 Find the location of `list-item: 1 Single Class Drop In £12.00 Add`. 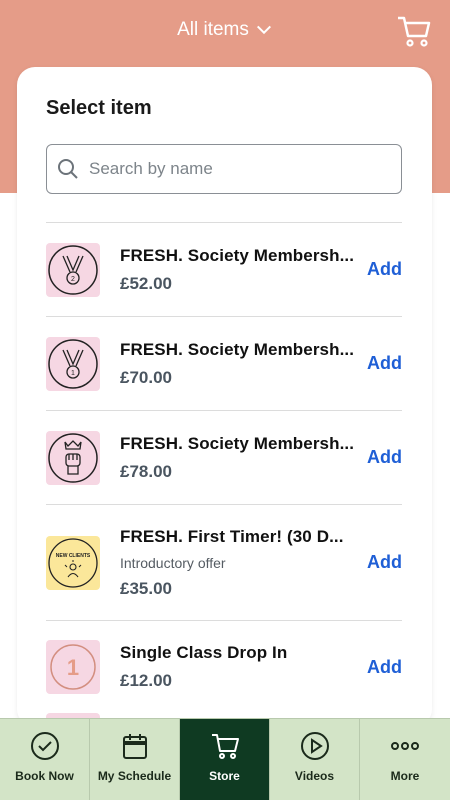

list-item: 1 Single Class Drop In £12.00 Add is located at coordinates (224, 667).